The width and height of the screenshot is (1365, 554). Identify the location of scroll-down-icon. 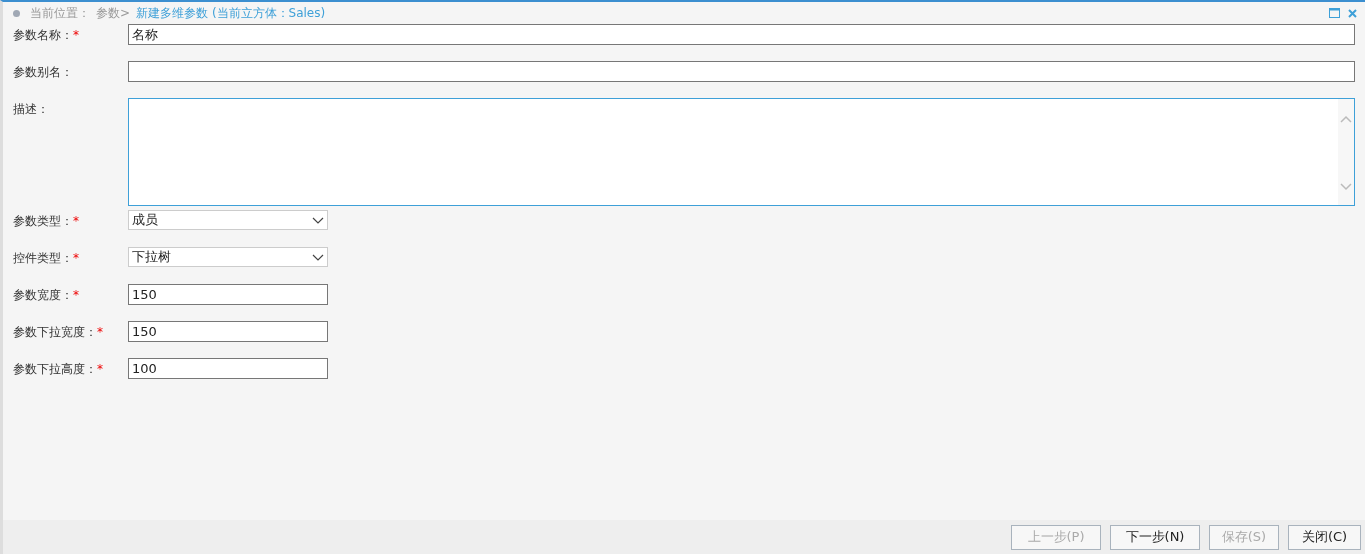
(1346, 187).